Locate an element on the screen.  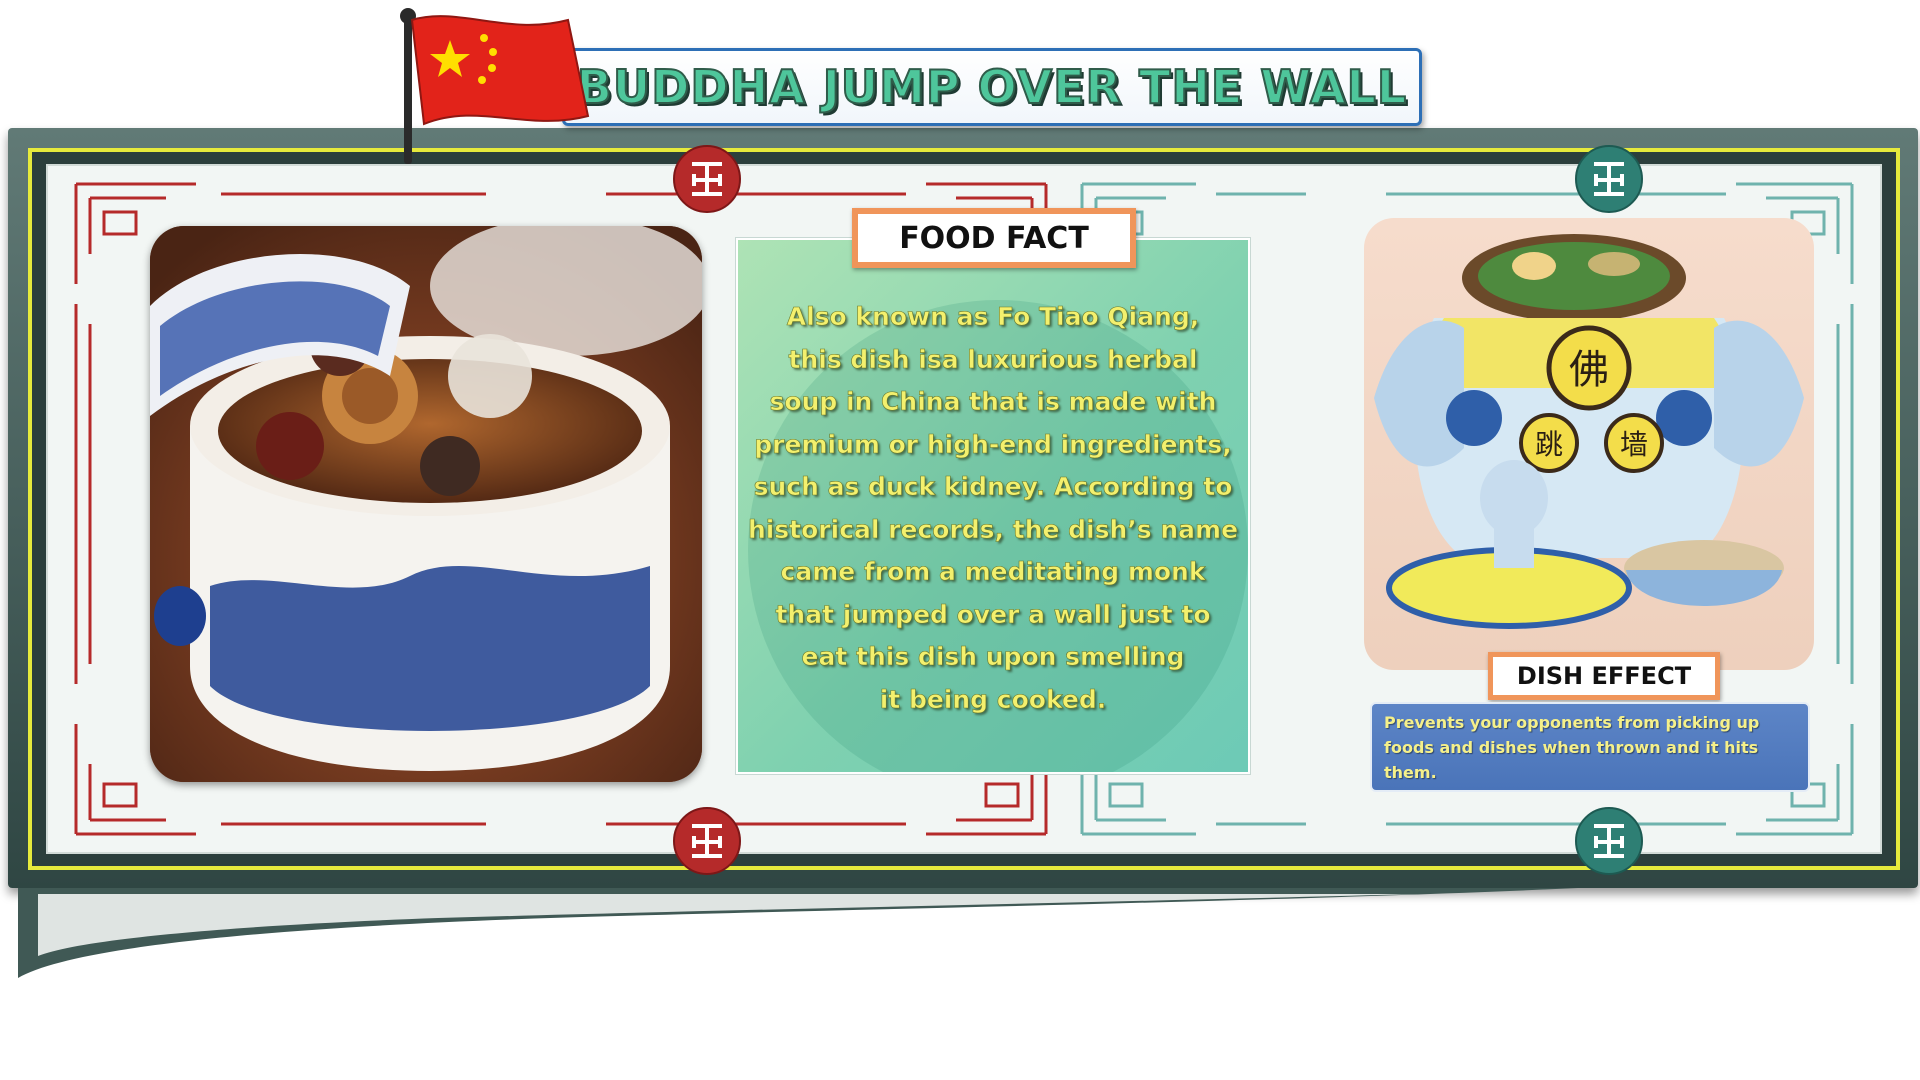
food-fact-line: came from a meditating monk is located at coordinates (993, 572).